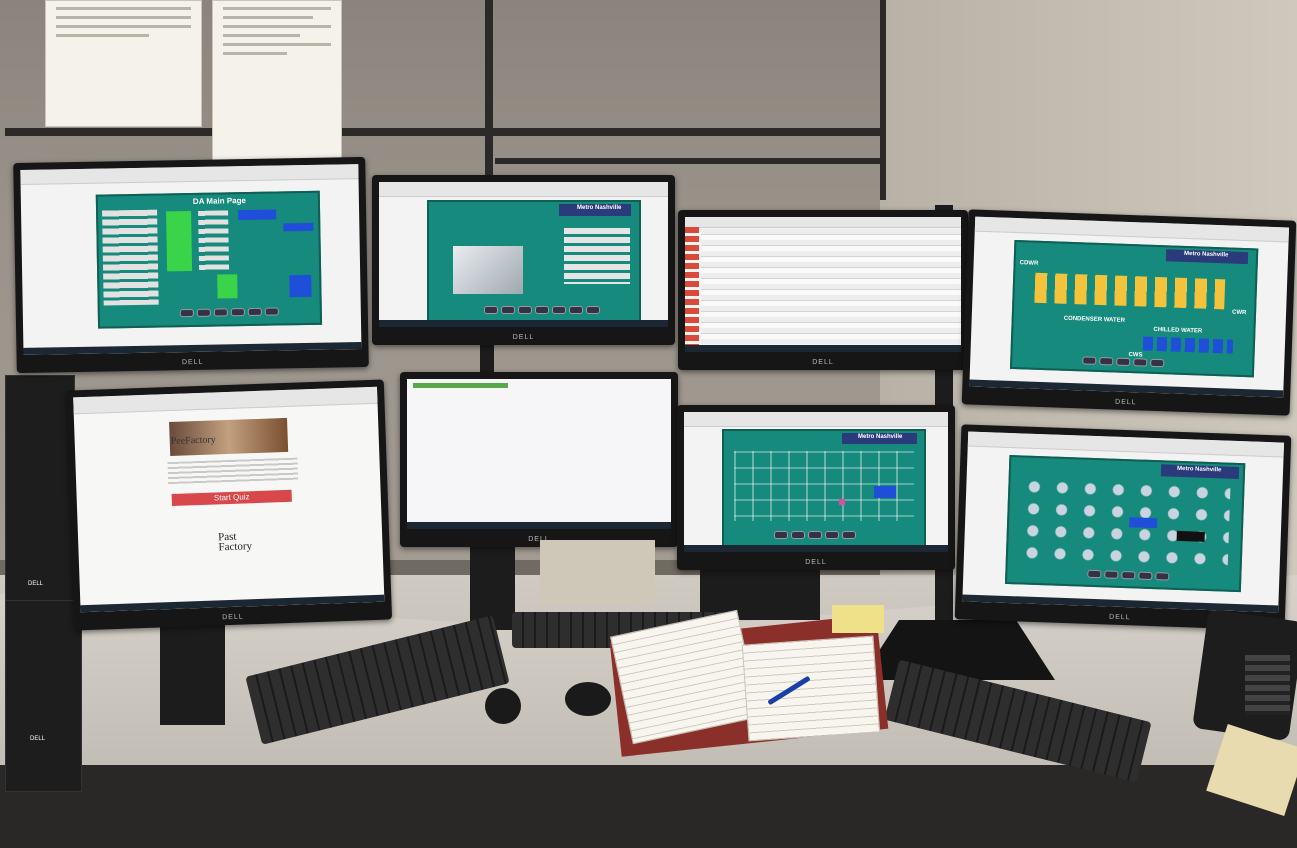  What do you see at coordinates (1130, 291) in the screenshot?
I see `pump-array` at bounding box center [1130, 291].